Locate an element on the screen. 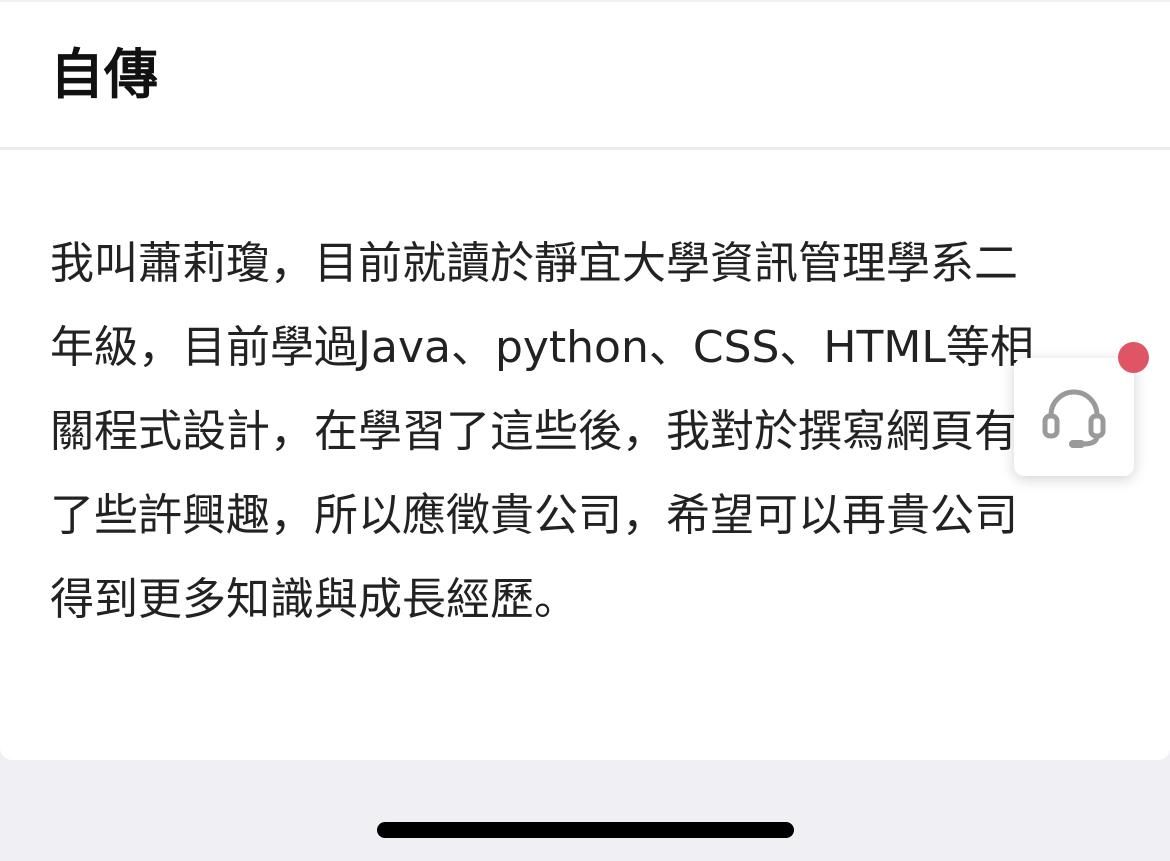 The image size is (1170, 861). text-line: 得到更多知識與成長經歷。 is located at coordinates (314, 599).